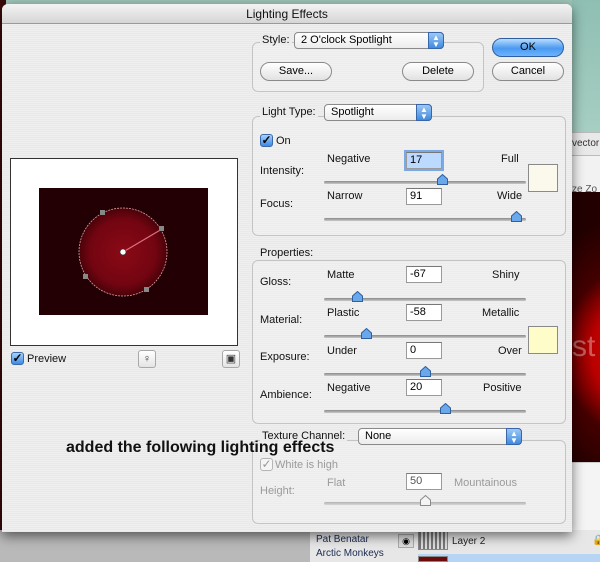  Describe the element at coordinates (276, 282) in the screenshot. I see `gloss-label: Gloss:` at that location.